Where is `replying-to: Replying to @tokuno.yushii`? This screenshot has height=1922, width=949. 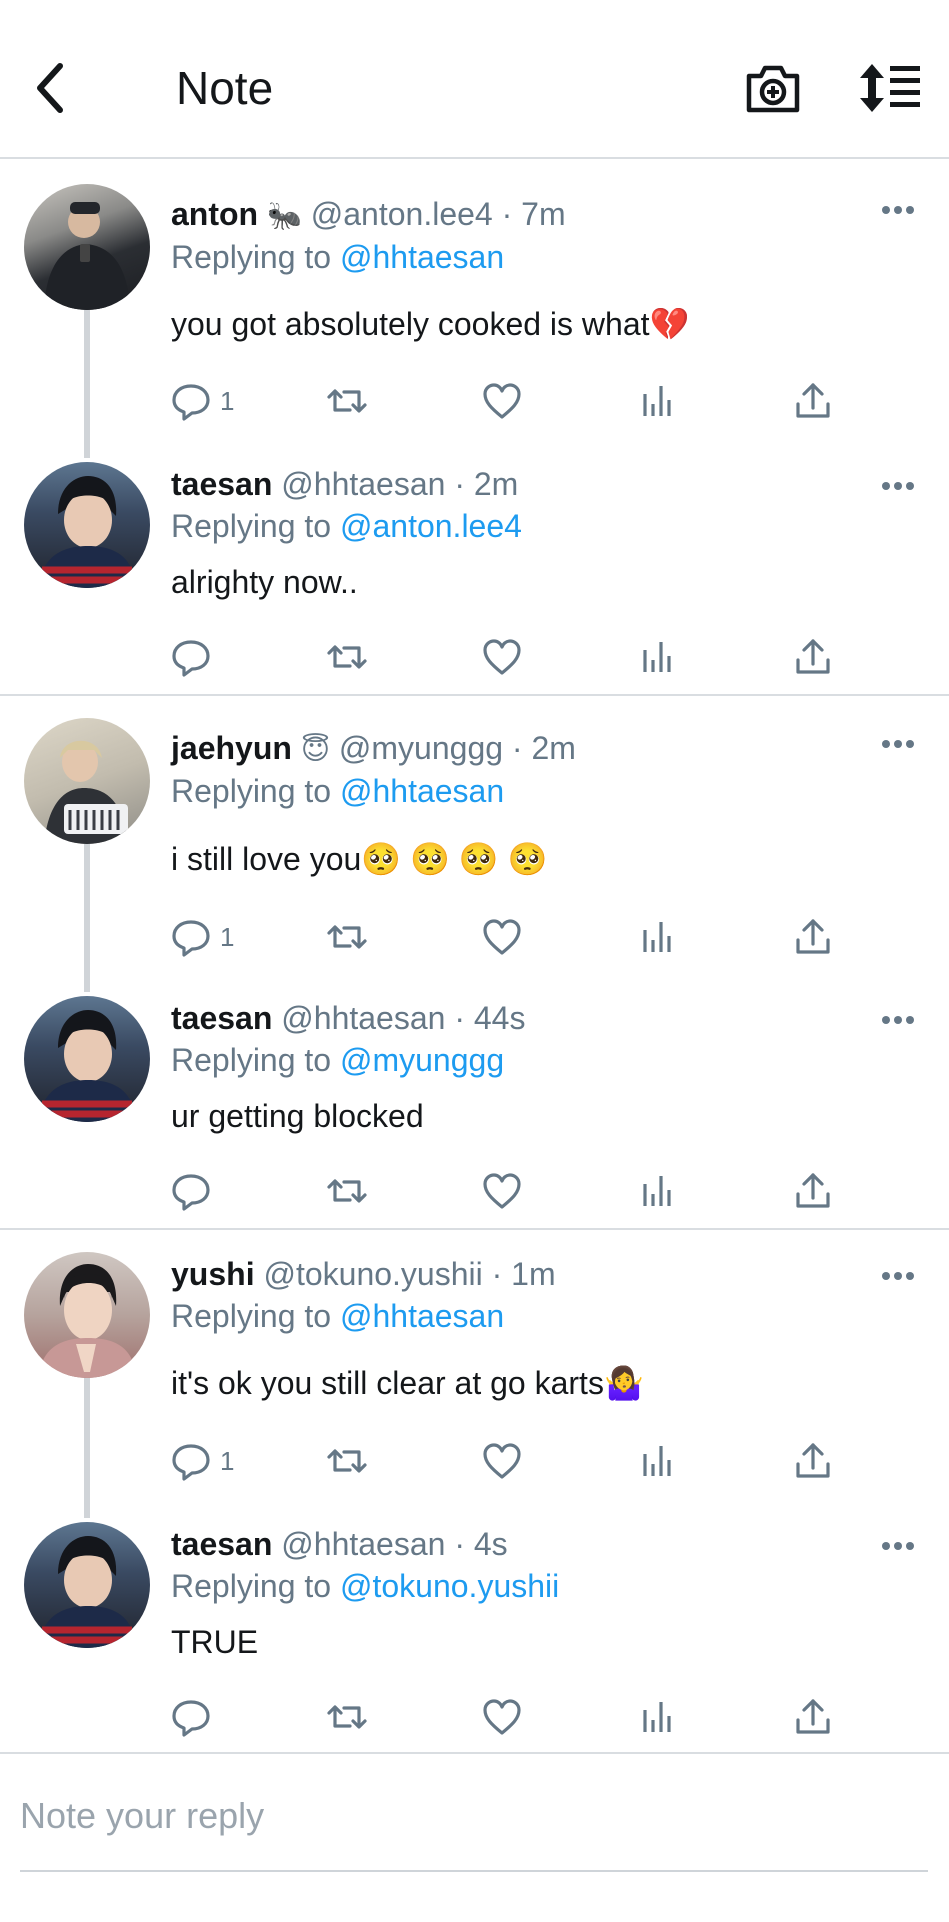 replying-to: Replying to @tokuno.yushii is located at coordinates (365, 1586).